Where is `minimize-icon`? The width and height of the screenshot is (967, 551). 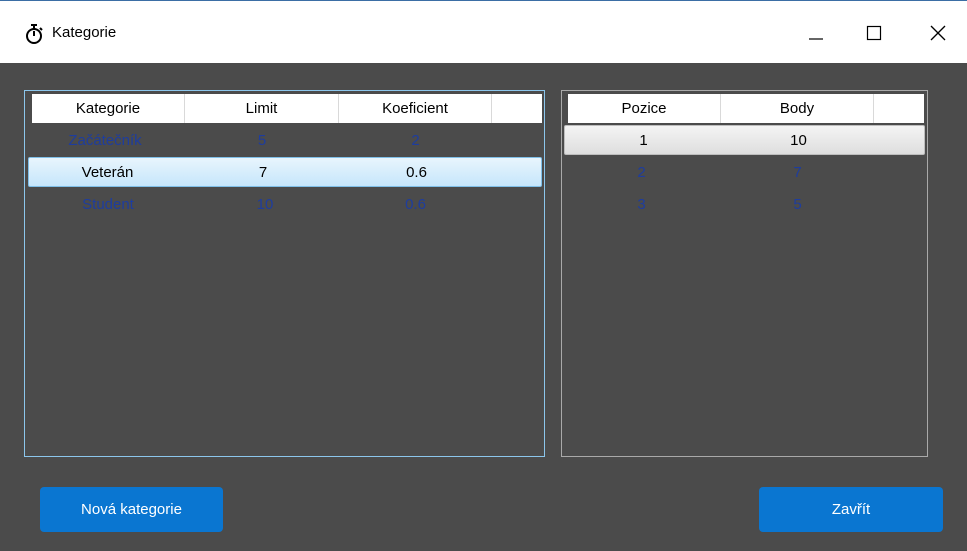 minimize-icon is located at coordinates (816, 39).